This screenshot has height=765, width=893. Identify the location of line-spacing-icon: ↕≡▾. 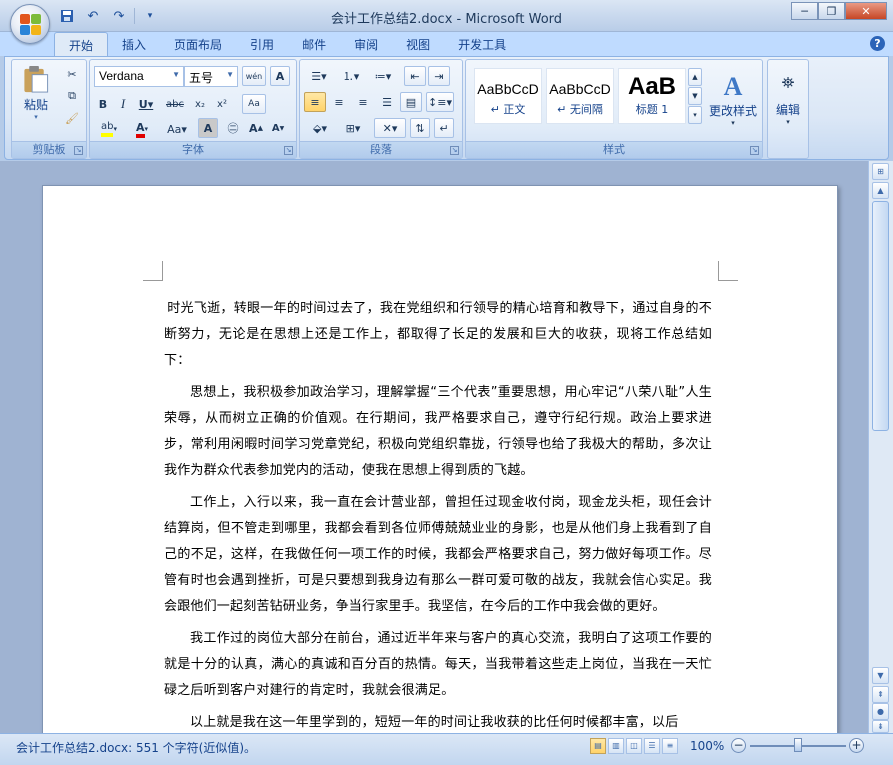
(440, 102).